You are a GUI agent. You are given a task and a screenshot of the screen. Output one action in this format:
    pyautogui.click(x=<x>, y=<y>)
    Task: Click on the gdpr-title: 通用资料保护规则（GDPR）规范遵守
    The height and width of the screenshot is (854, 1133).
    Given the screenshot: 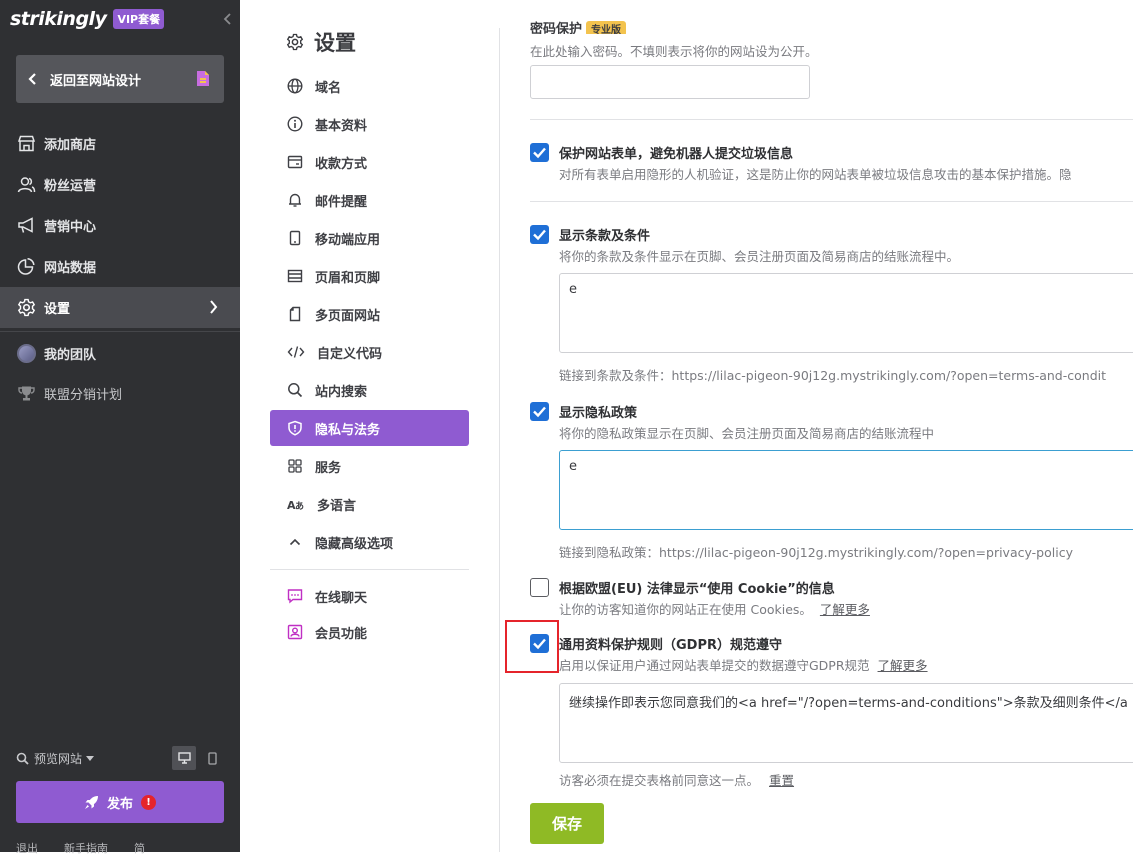 What is the action you would take?
    pyautogui.click(x=670, y=645)
    